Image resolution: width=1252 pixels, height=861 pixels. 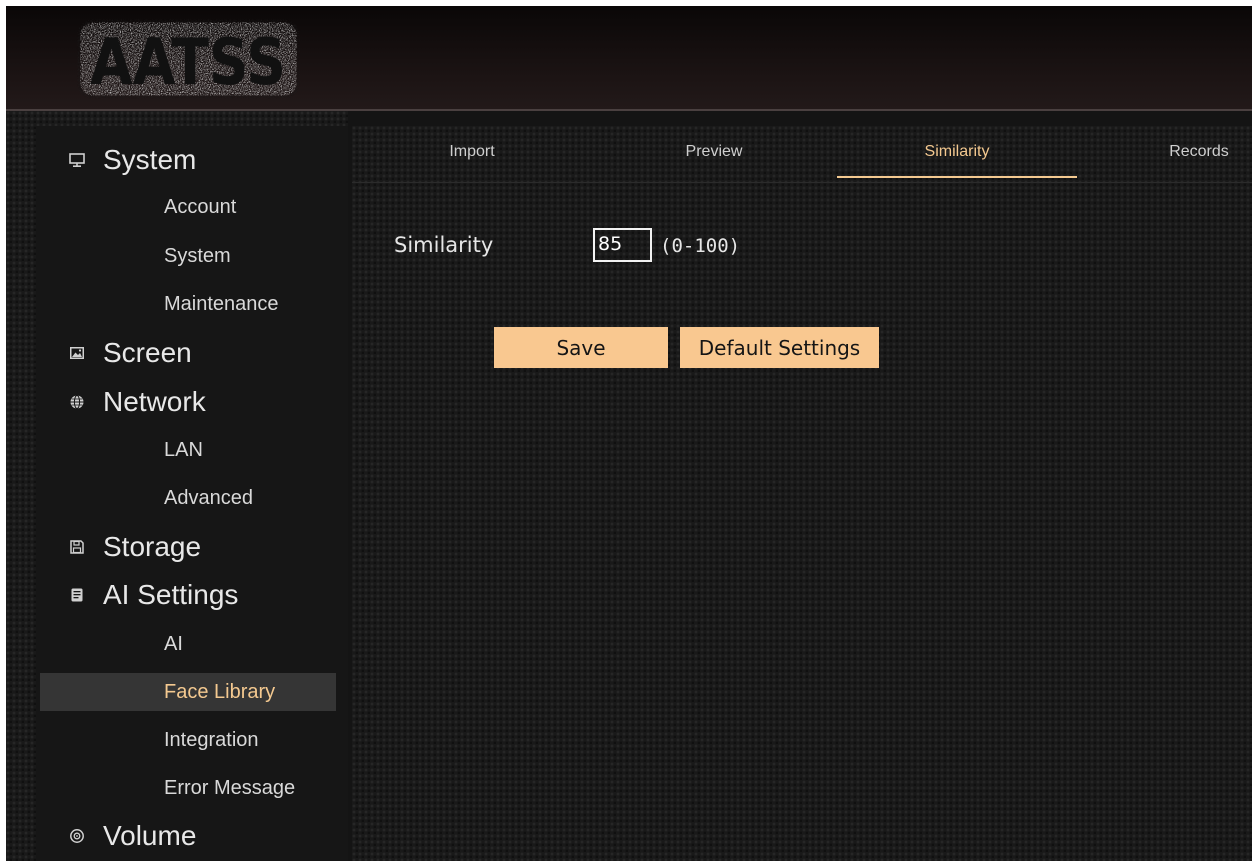 I want to click on sidebar-item-label: Face Library, so click(x=220, y=691).